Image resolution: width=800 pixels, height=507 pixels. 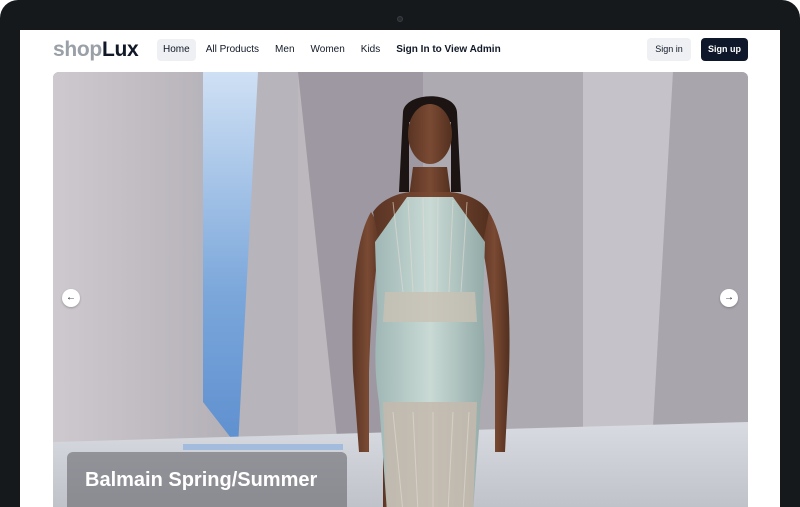 I want to click on nav-link-all-products: All Products, so click(x=232, y=50).